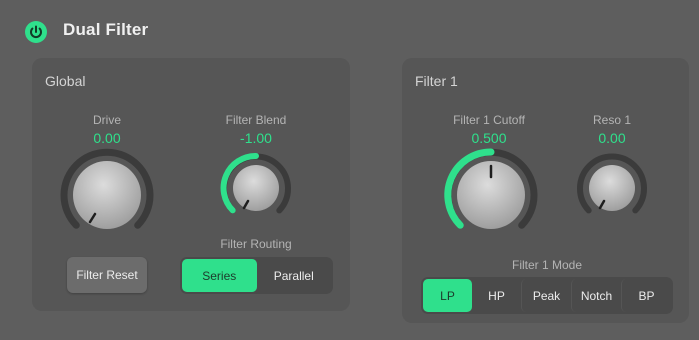  I want to click on mode-option-hp: HP, so click(496, 295).